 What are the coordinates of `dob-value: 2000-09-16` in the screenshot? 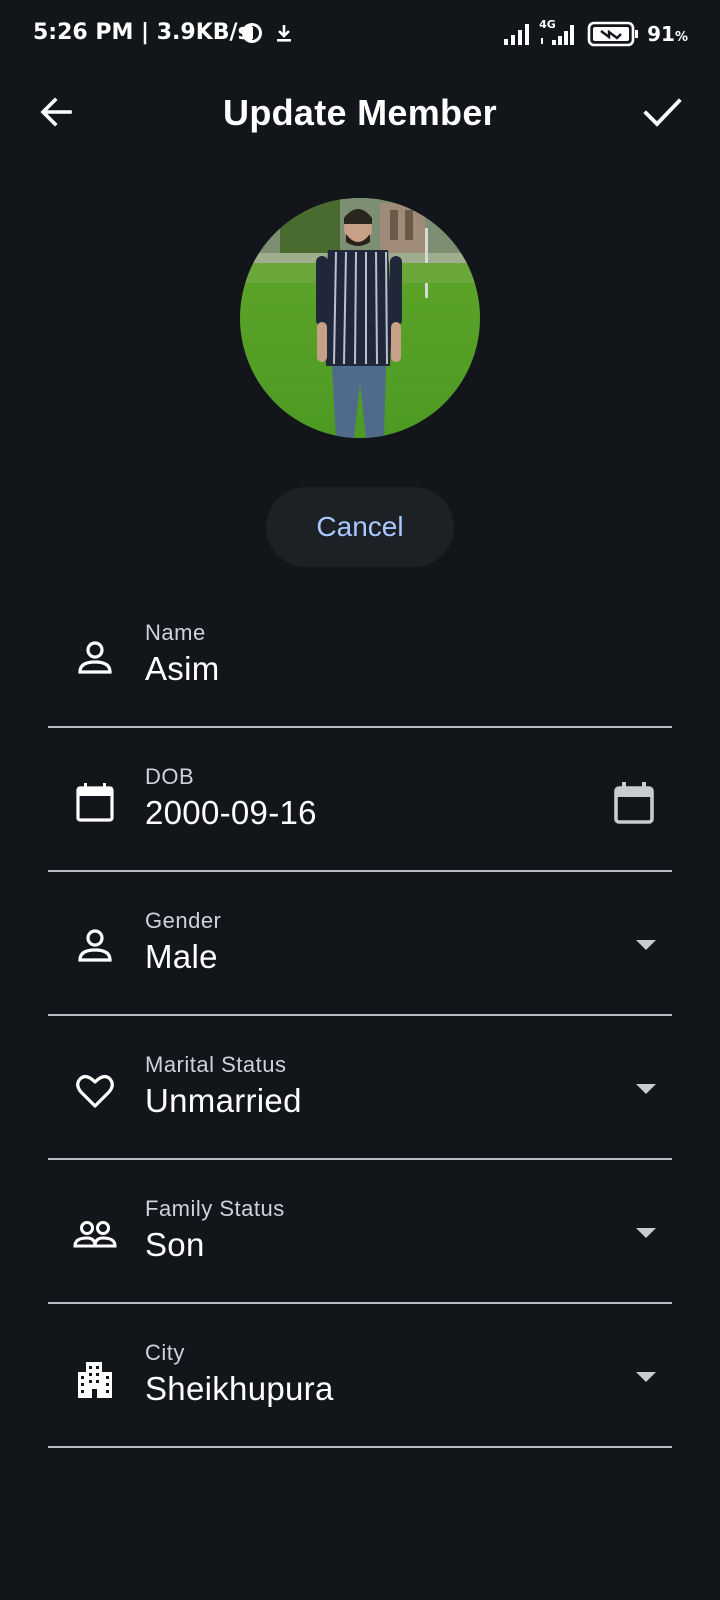 It's located at (231, 813).